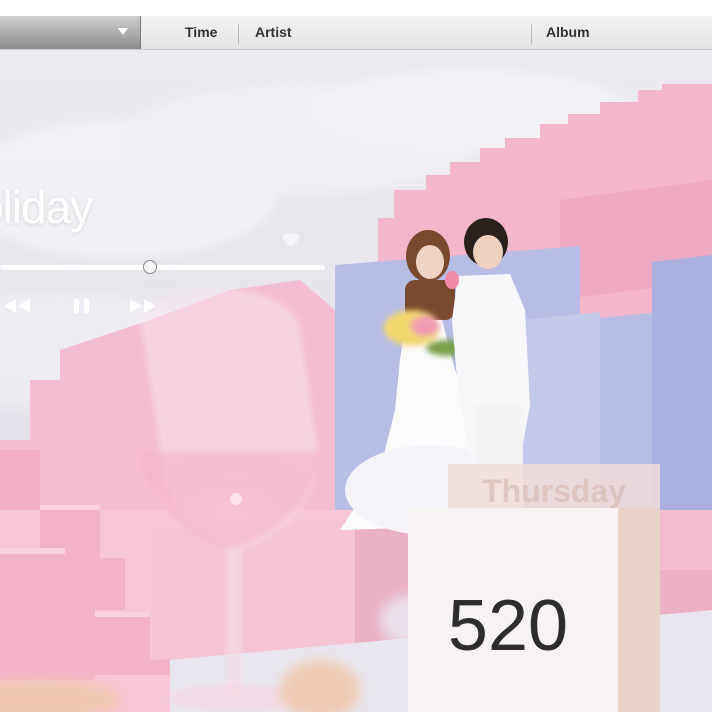  What do you see at coordinates (149, 267) in the screenshot?
I see `progress-knob` at bounding box center [149, 267].